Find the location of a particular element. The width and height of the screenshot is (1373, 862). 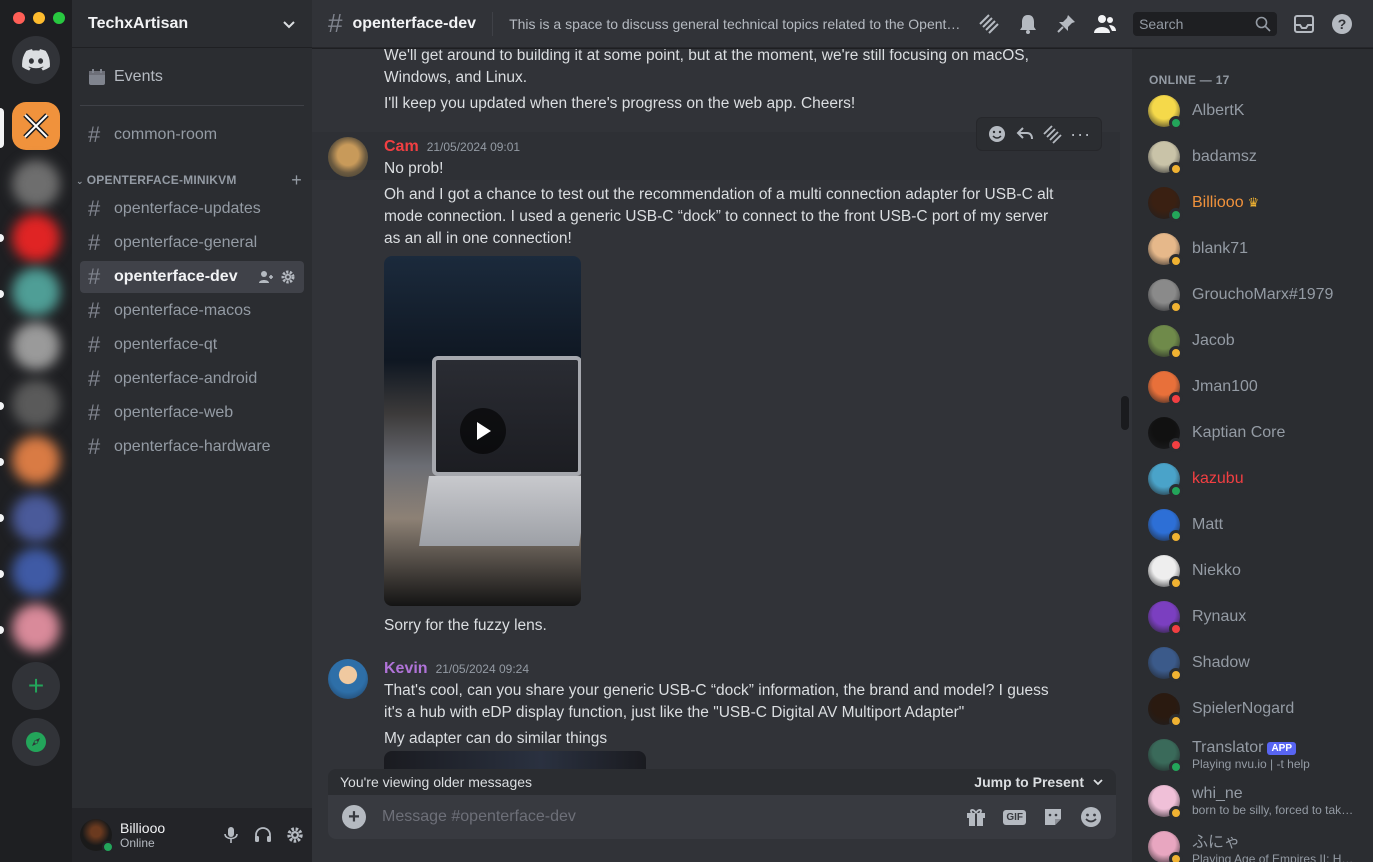

video-attachment is located at coordinates (482, 431).